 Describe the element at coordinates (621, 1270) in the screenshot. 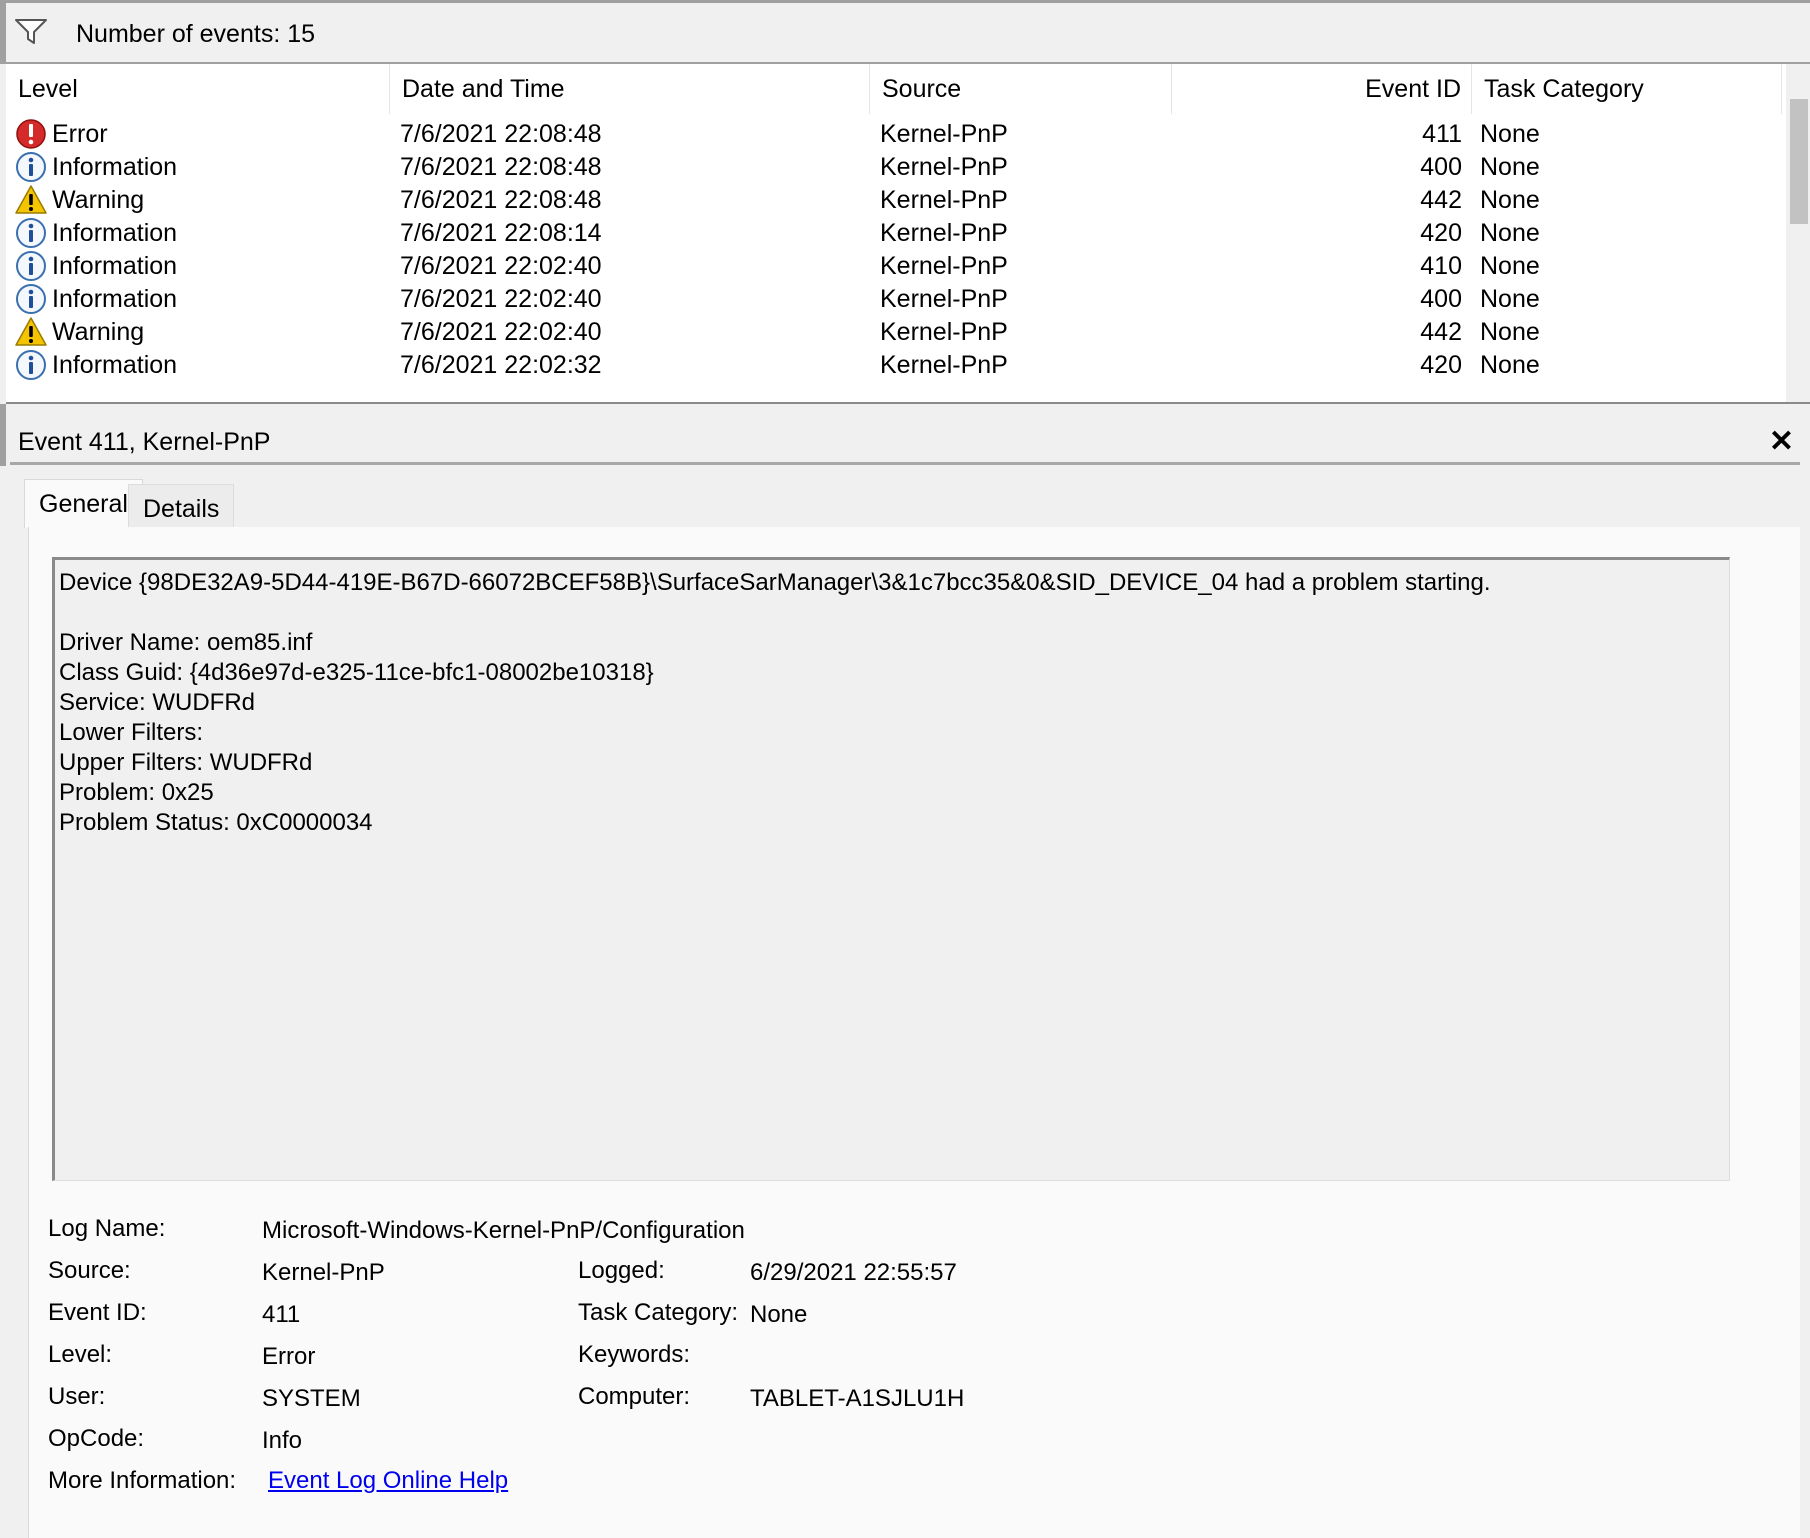

I see `logged-label: Logged:` at that location.